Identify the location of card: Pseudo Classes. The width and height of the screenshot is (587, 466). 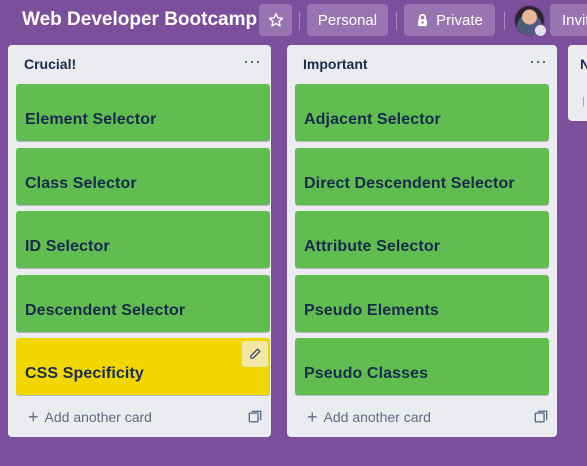
(422, 366).